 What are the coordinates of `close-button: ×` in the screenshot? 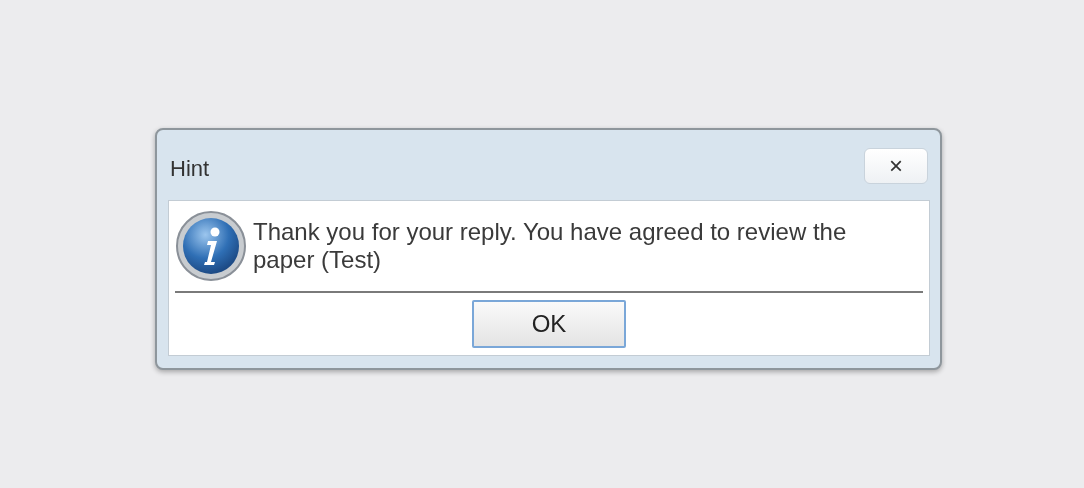 It's located at (896, 166).